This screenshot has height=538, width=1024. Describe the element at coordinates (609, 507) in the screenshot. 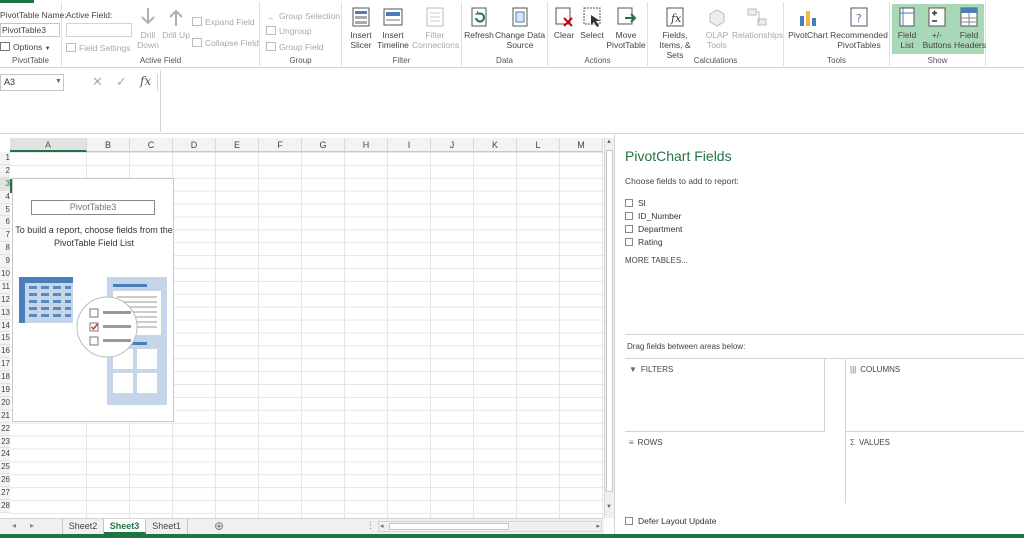

I see `scroll-down-icon: ▼` at that location.